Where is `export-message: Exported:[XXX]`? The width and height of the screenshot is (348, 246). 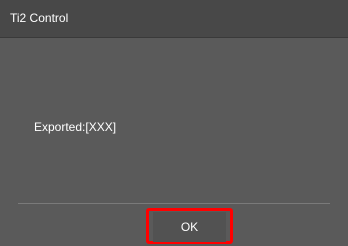
export-message: Exported:[XXX] is located at coordinates (75, 127).